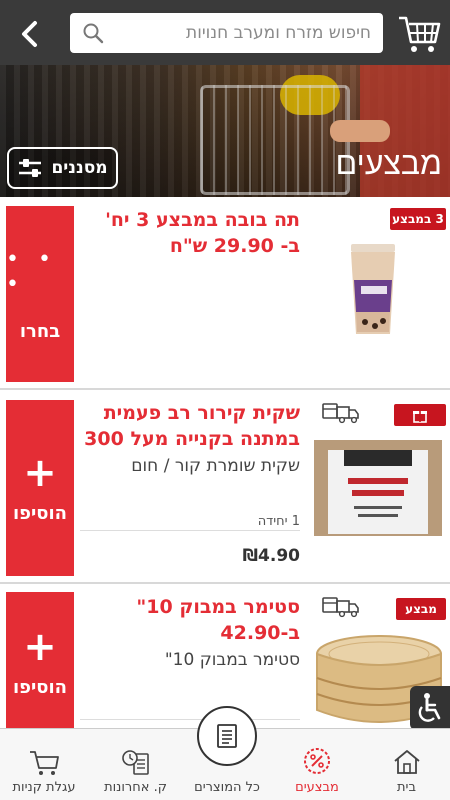 Image resolution: width=450 pixels, height=800 pixels. I want to click on promo-badge: מבצע, so click(421, 609).